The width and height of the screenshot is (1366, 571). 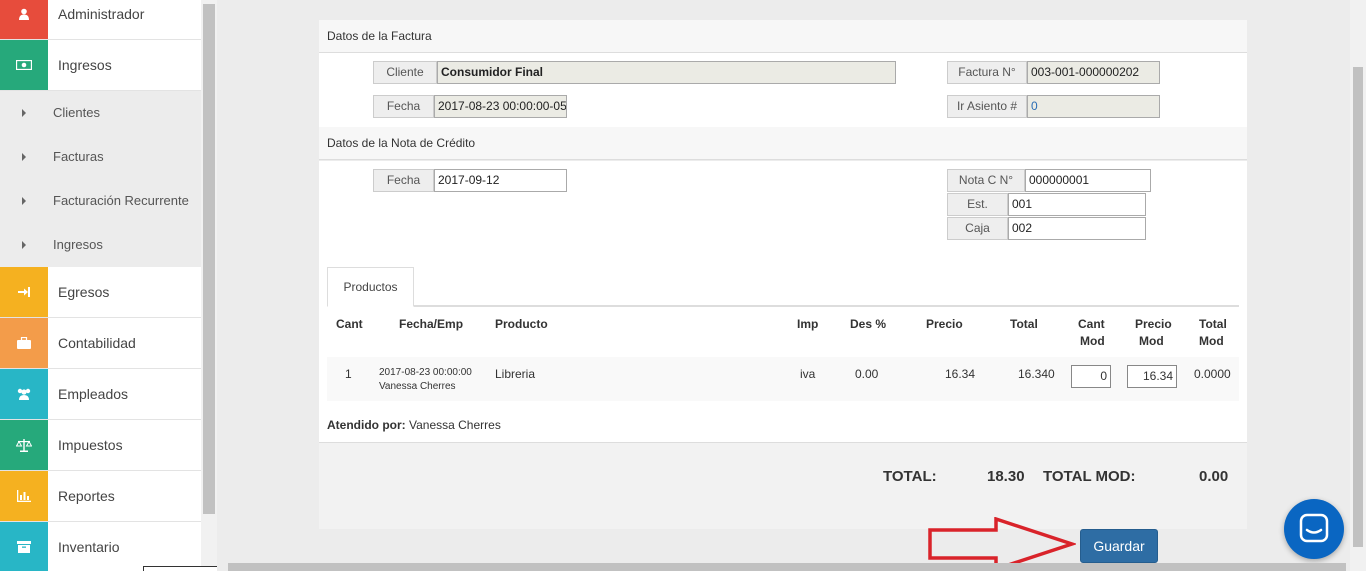 I want to click on sidebar-subitem-ingresos: Ingresos, so click(x=100, y=245).